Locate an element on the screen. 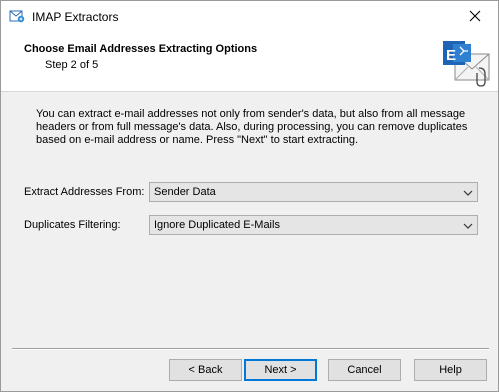 This screenshot has height=392, width=499. duplicates-filtering-select: Ignore Duplicated E-Mails is located at coordinates (313, 225).